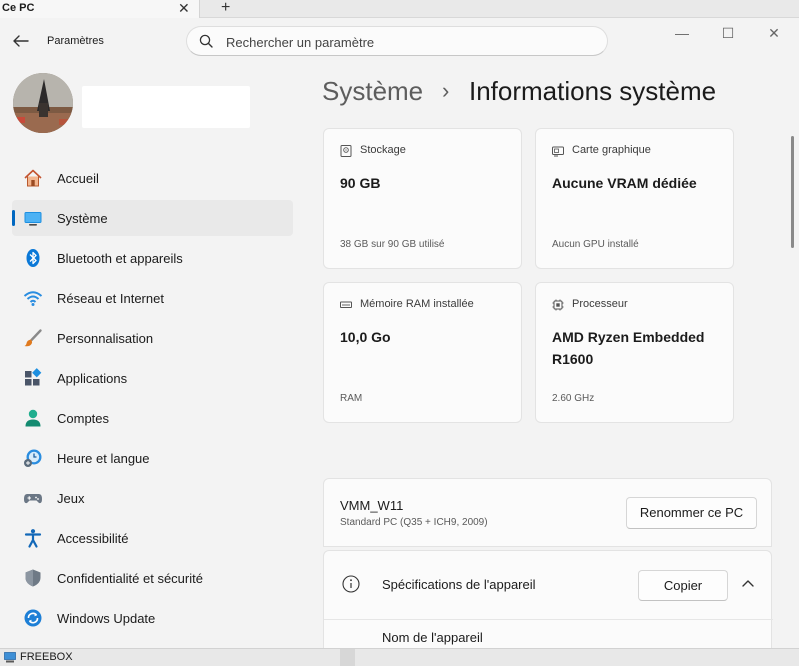 This screenshot has width=799, height=666. What do you see at coordinates (33, 418) in the screenshot?
I see `accounts-icon` at bounding box center [33, 418].